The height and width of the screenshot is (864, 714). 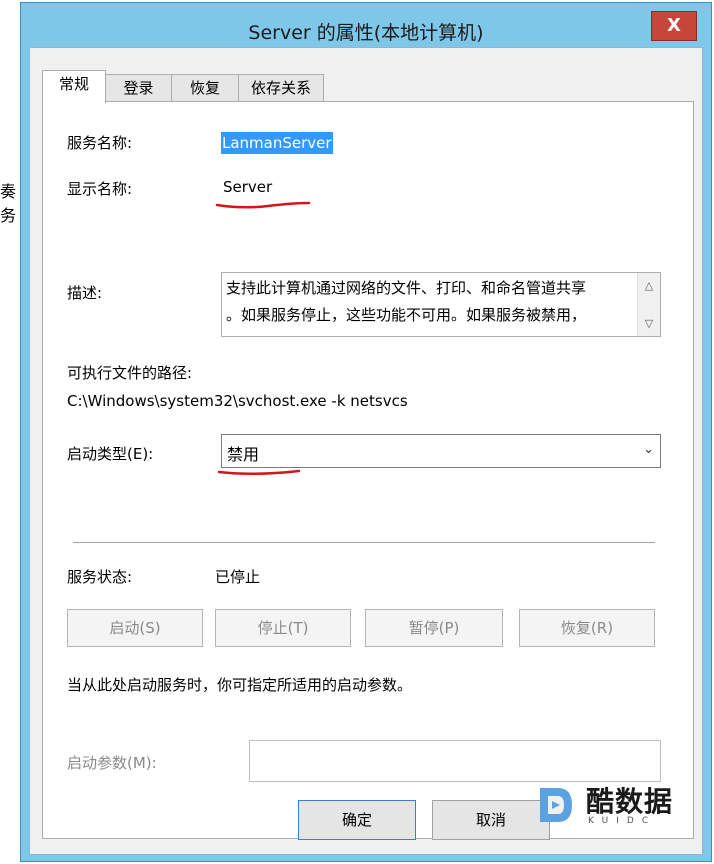 I want to click on service-status-label: 服务状态:, so click(x=100, y=577).